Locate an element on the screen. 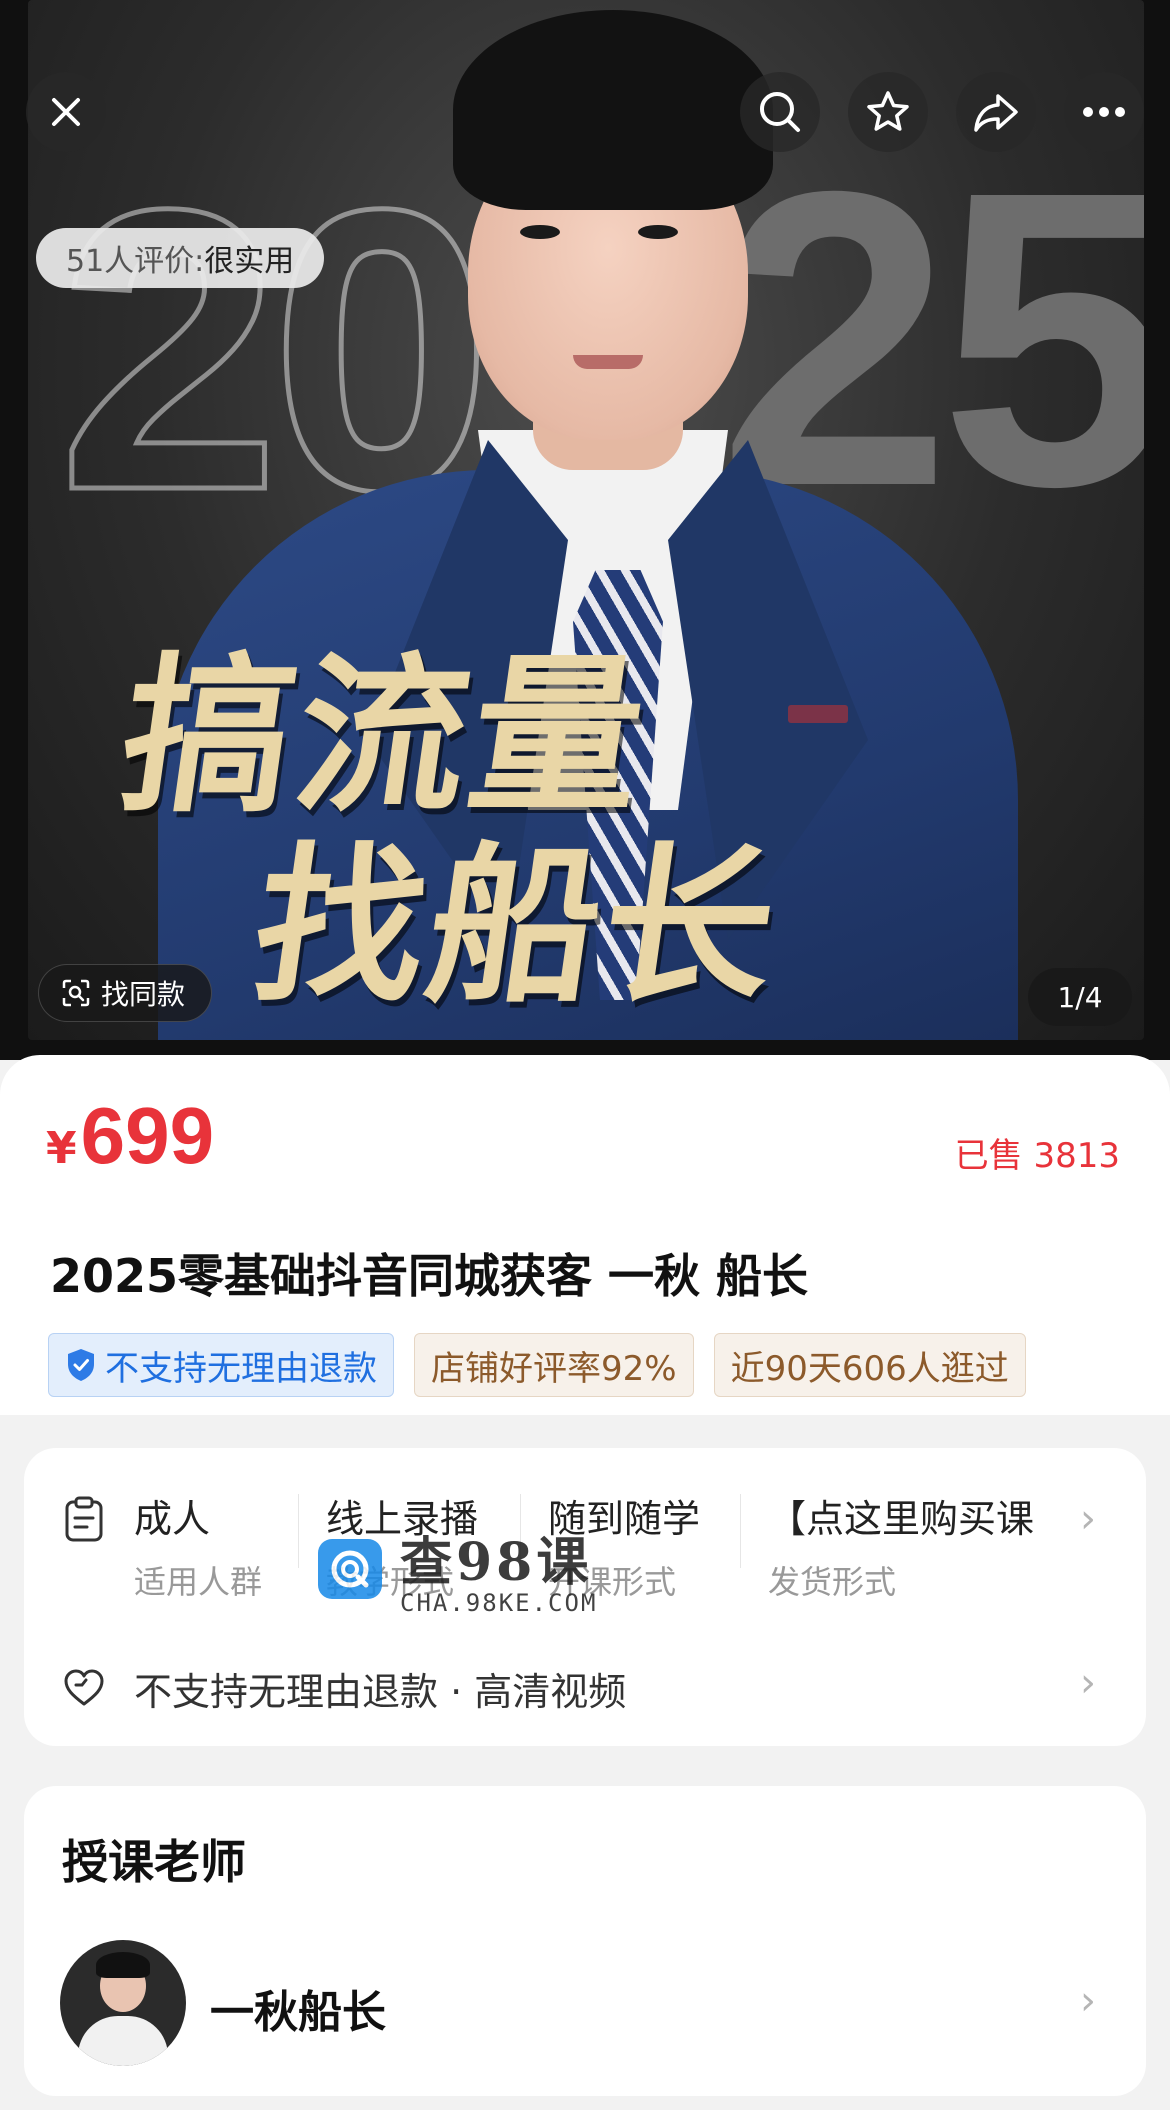 This screenshot has height=2110, width=1170. service-policy-text: 不支持无理由退款 · 高清视频 is located at coordinates (380, 1691).